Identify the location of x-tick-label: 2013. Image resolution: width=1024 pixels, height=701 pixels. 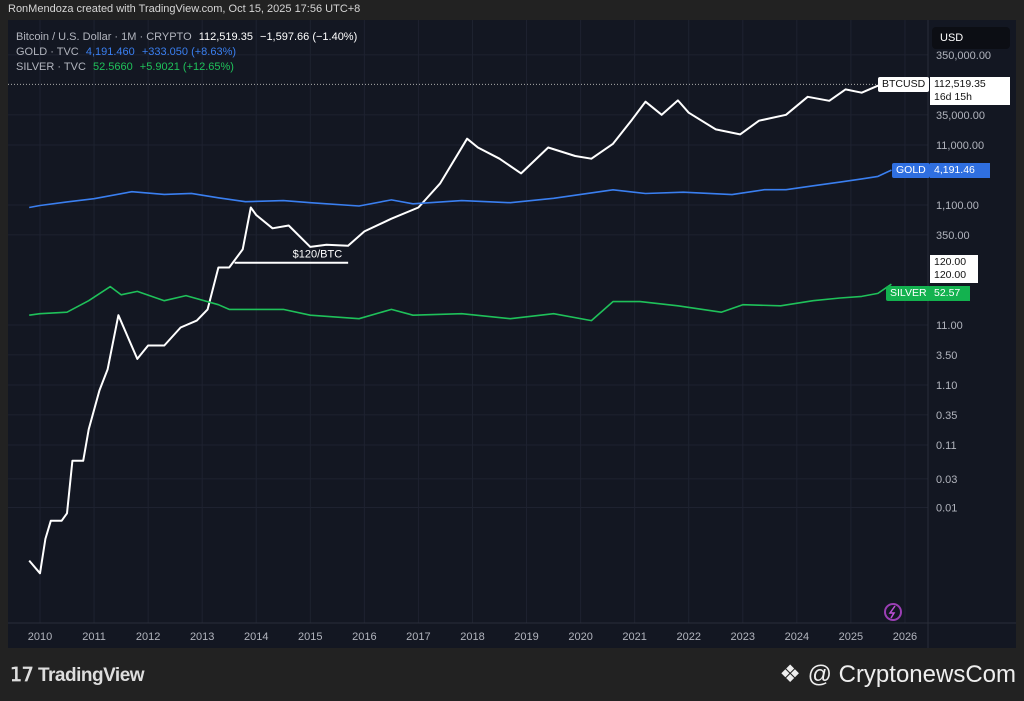
(202, 637).